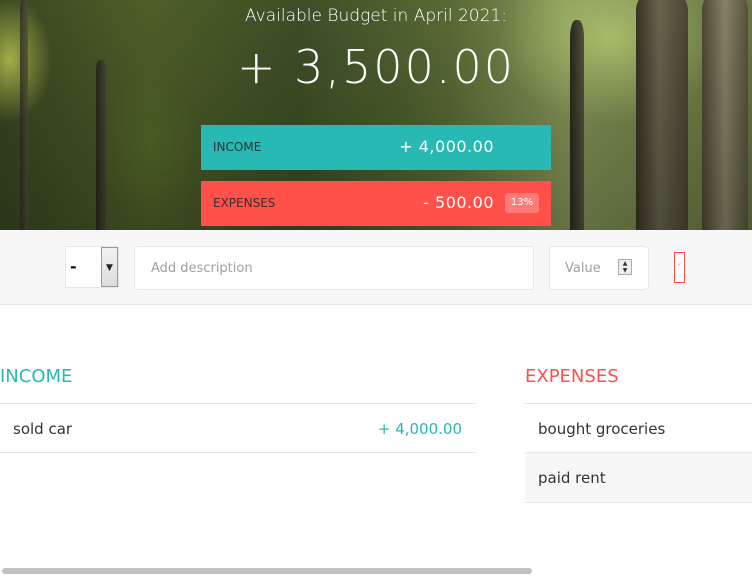  Describe the element at coordinates (92, 267) in the screenshot. I see `type-select: - ▼` at that location.